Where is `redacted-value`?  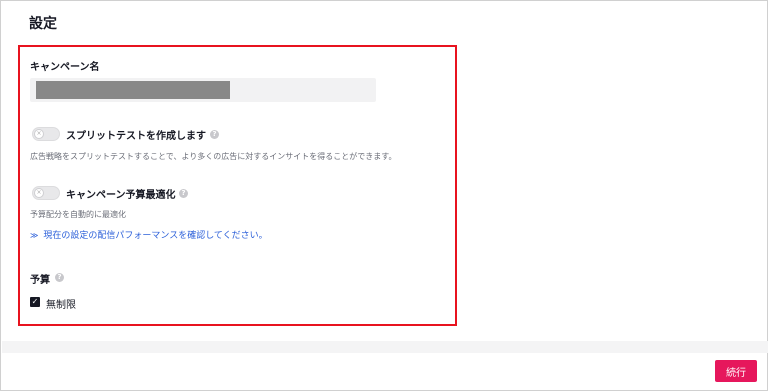
redacted-value is located at coordinates (133, 90).